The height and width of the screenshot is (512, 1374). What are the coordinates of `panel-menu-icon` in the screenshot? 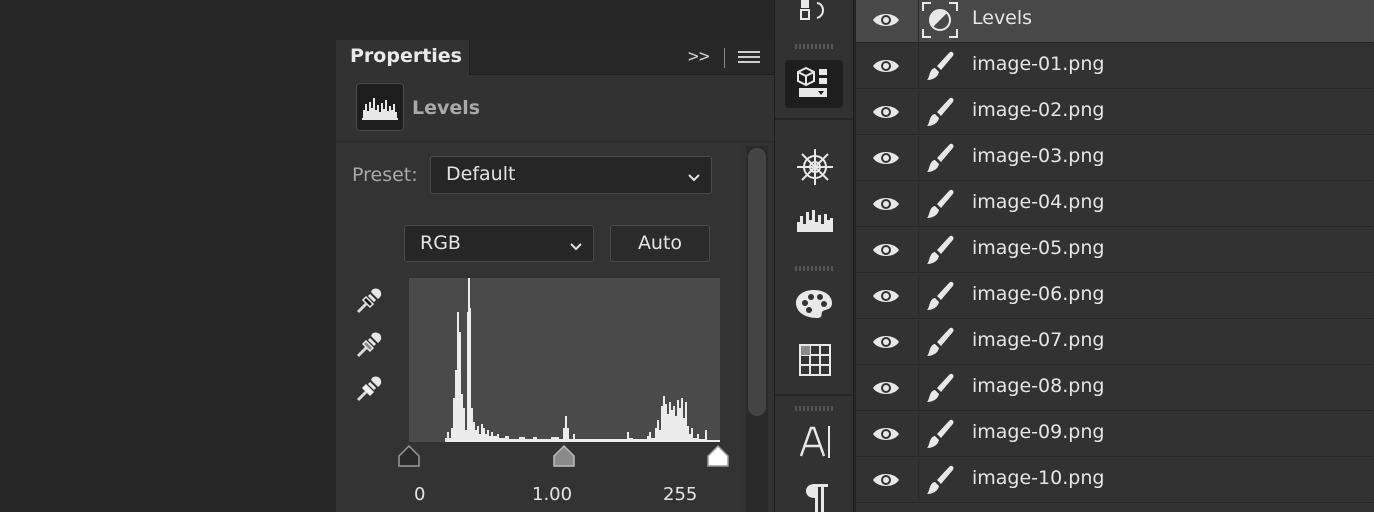 It's located at (749, 60).